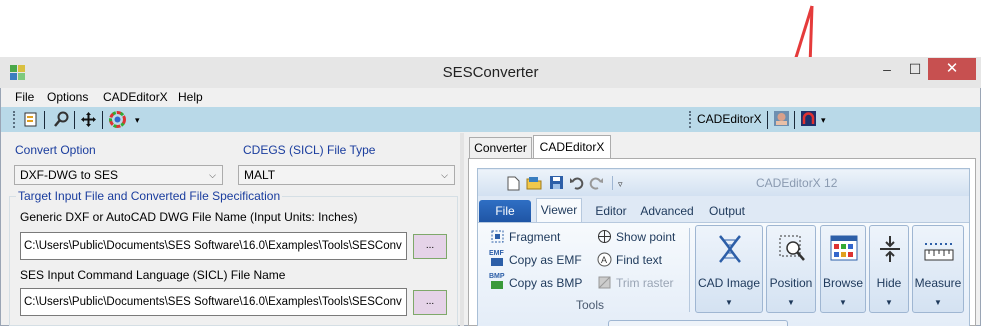  Describe the element at coordinates (534, 237) in the screenshot. I see `fragment-button: Fragment` at that location.